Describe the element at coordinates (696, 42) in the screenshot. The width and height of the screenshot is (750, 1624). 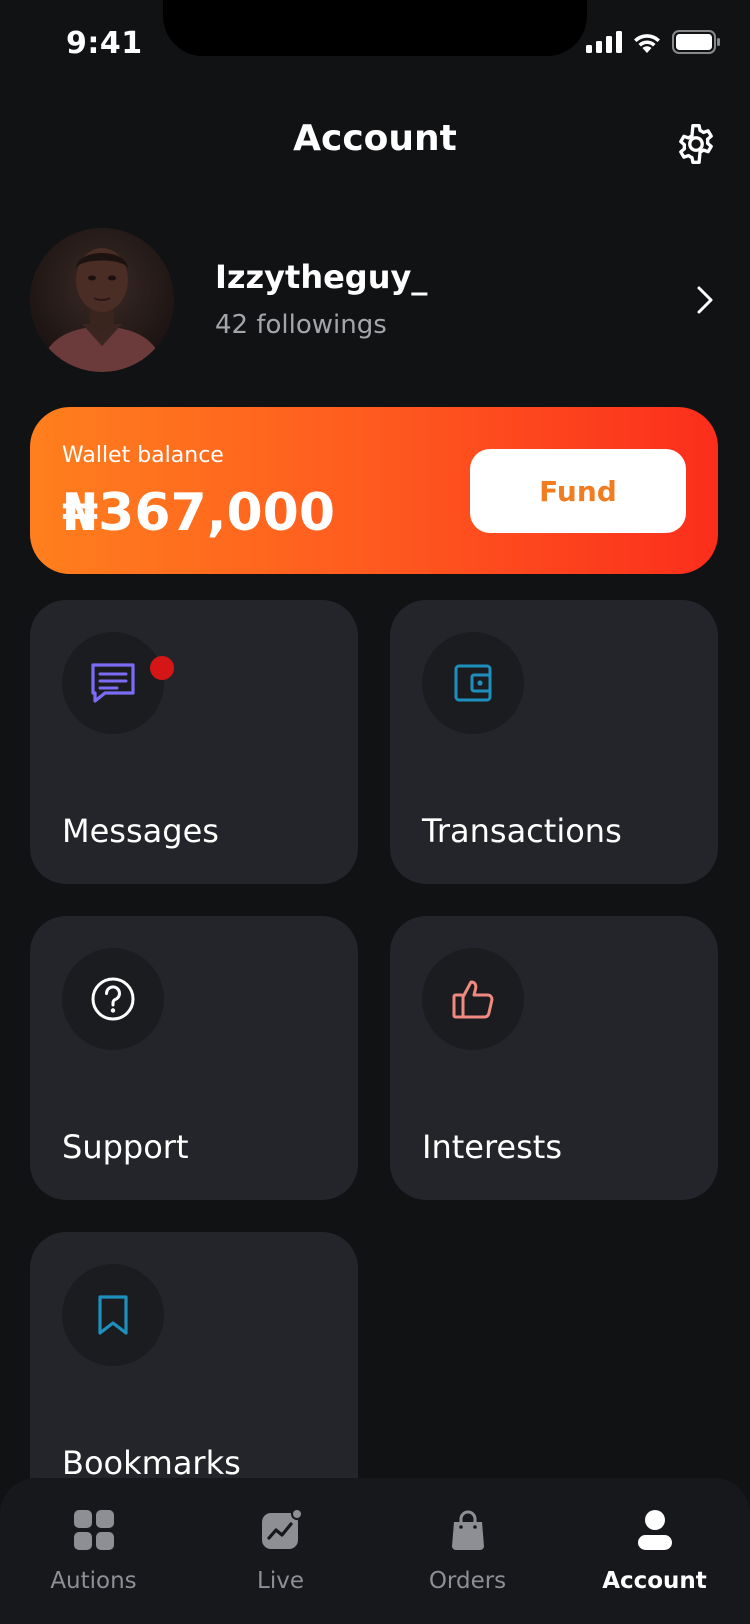
I see `battery-icon` at that location.